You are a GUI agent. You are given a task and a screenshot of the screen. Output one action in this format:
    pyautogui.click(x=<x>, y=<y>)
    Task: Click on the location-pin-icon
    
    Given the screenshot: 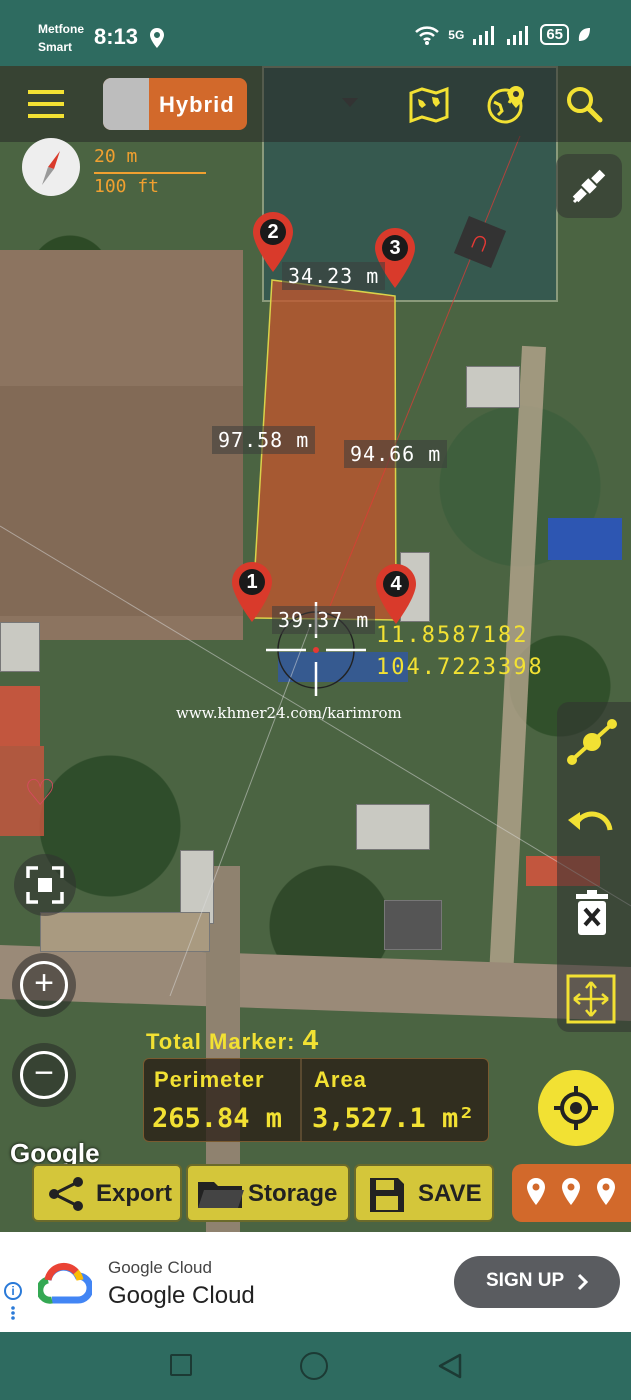 What is the action you would take?
    pyautogui.click(x=157, y=38)
    